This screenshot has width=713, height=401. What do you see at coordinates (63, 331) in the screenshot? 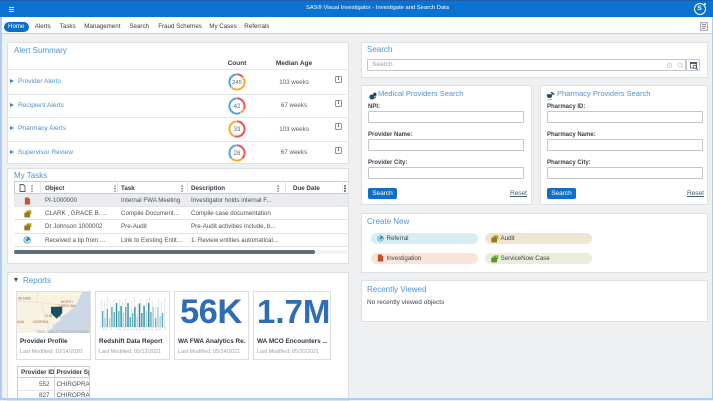
I see `svg-text: Map data © OpenStreetMap` at bounding box center [63, 331].